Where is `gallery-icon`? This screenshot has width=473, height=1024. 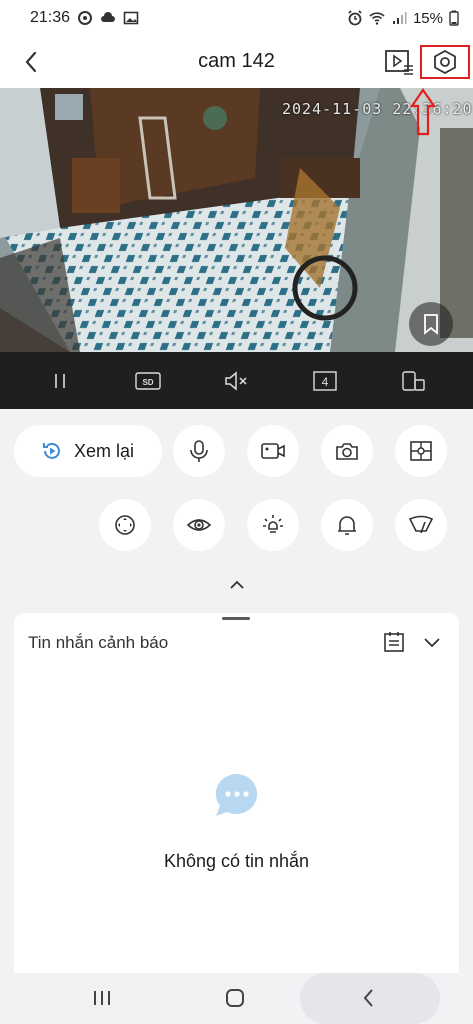 gallery-icon is located at coordinates (131, 18).